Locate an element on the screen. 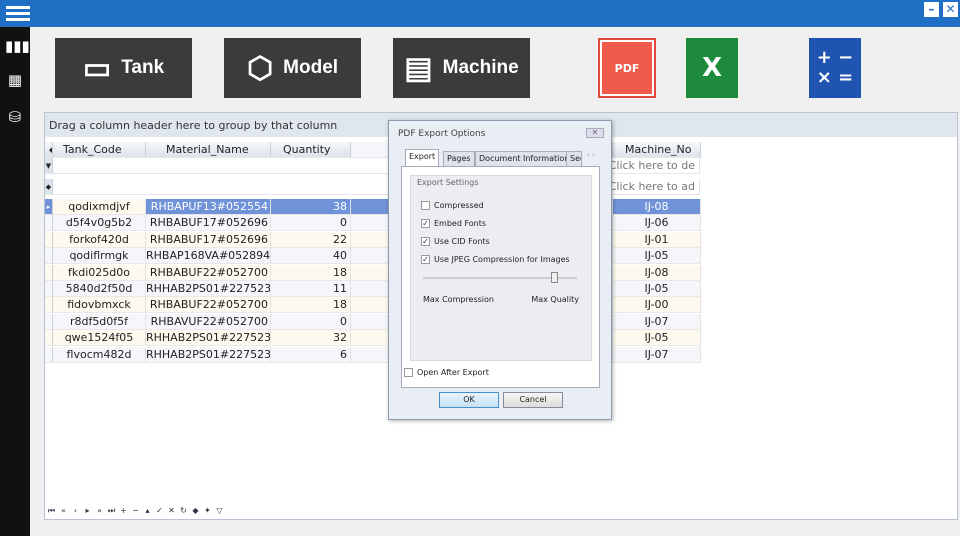 The width and height of the screenshot is (960, 536). dialog-close-button: ✕ is located at coordinates (595, 133).